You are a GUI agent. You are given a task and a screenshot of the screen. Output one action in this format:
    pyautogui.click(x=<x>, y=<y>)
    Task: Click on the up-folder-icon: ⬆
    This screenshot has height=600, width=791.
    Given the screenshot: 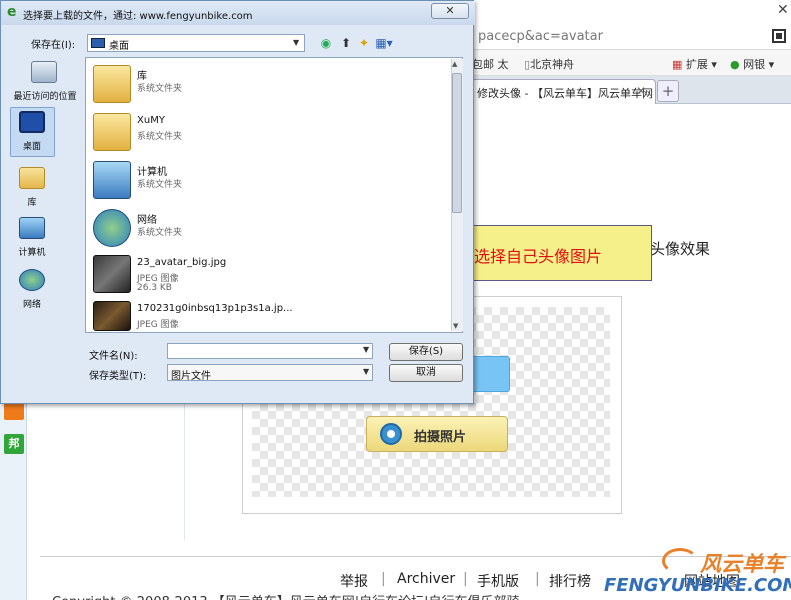 What is the action you would take?
    pyautogui.click(x=346, y=43)
    